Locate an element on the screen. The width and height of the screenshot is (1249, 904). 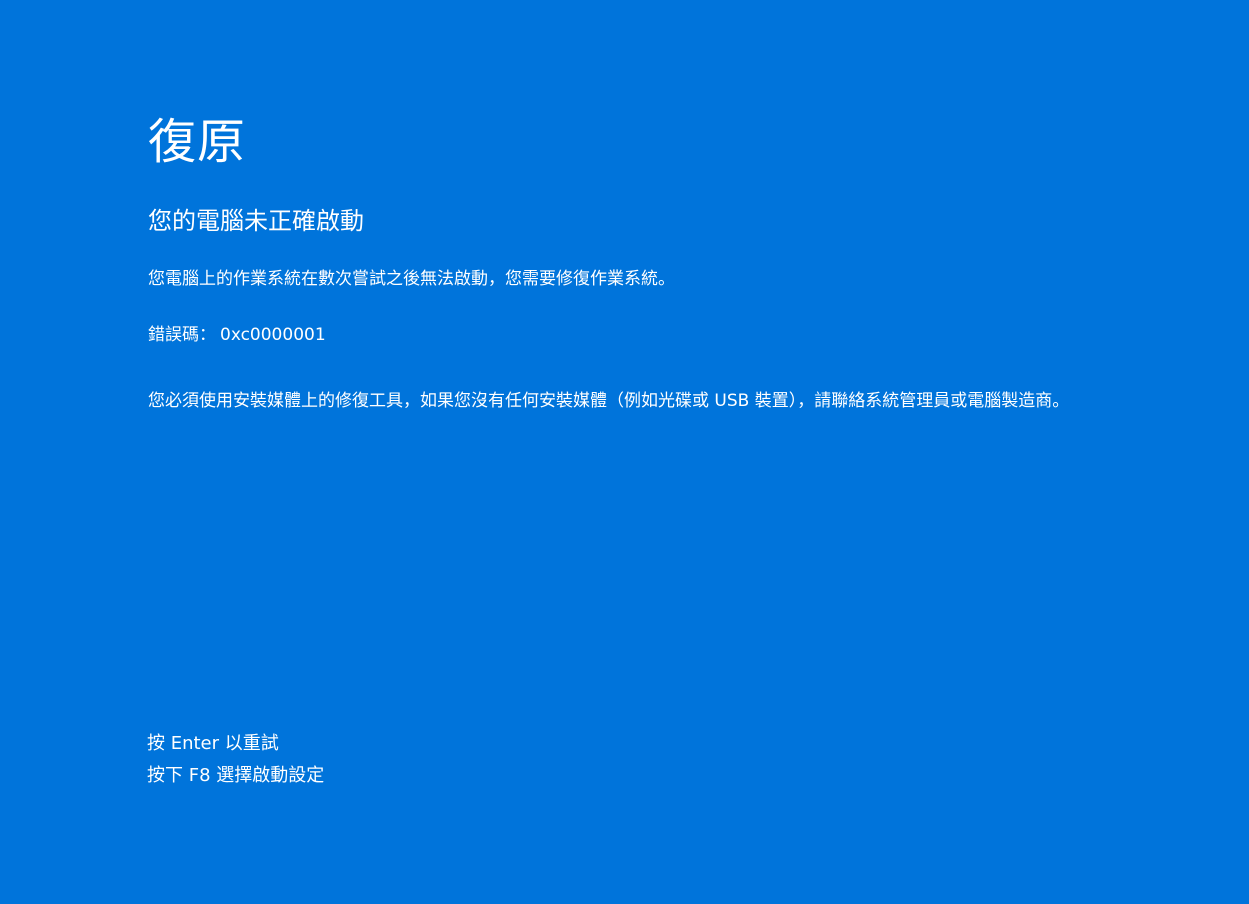
error-code-value: 0xc0000001 is located at coordinates (273, 335).